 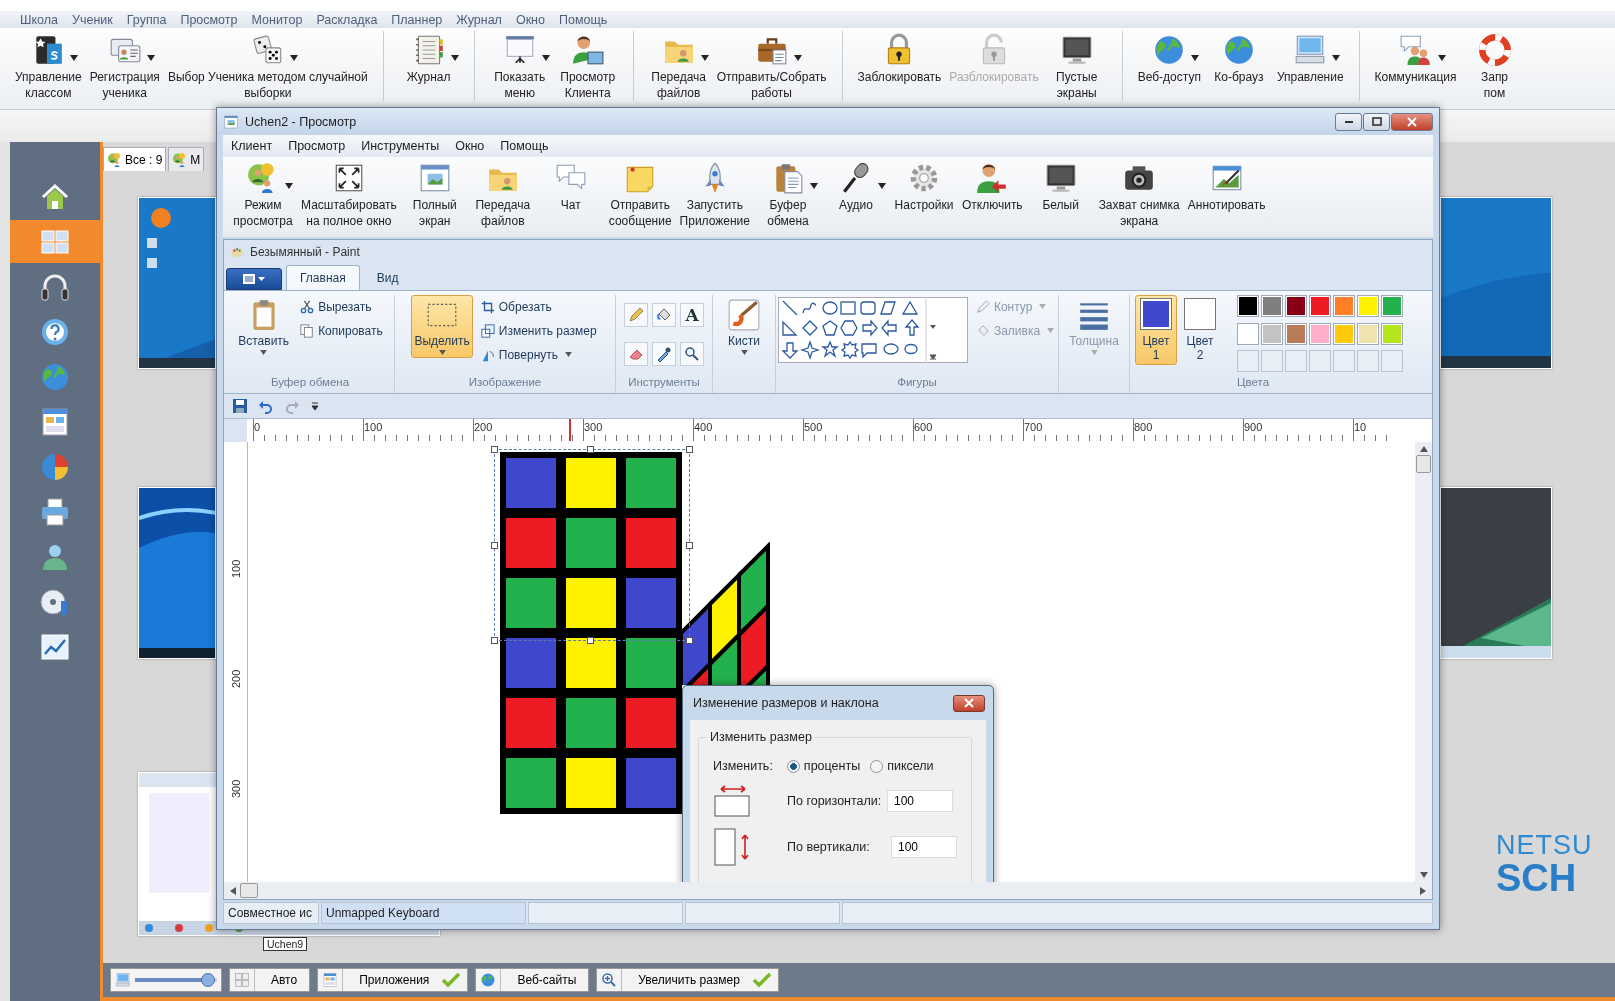 I want to click on select-button: Выделить, so click(x=442, y=326).